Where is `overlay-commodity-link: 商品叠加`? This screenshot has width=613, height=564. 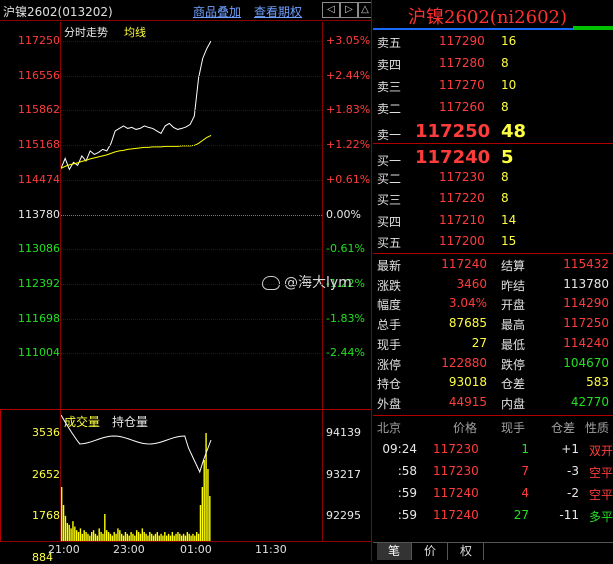
overlay-commodity-link: 商品叠加 is located at coordinates (217, 11).